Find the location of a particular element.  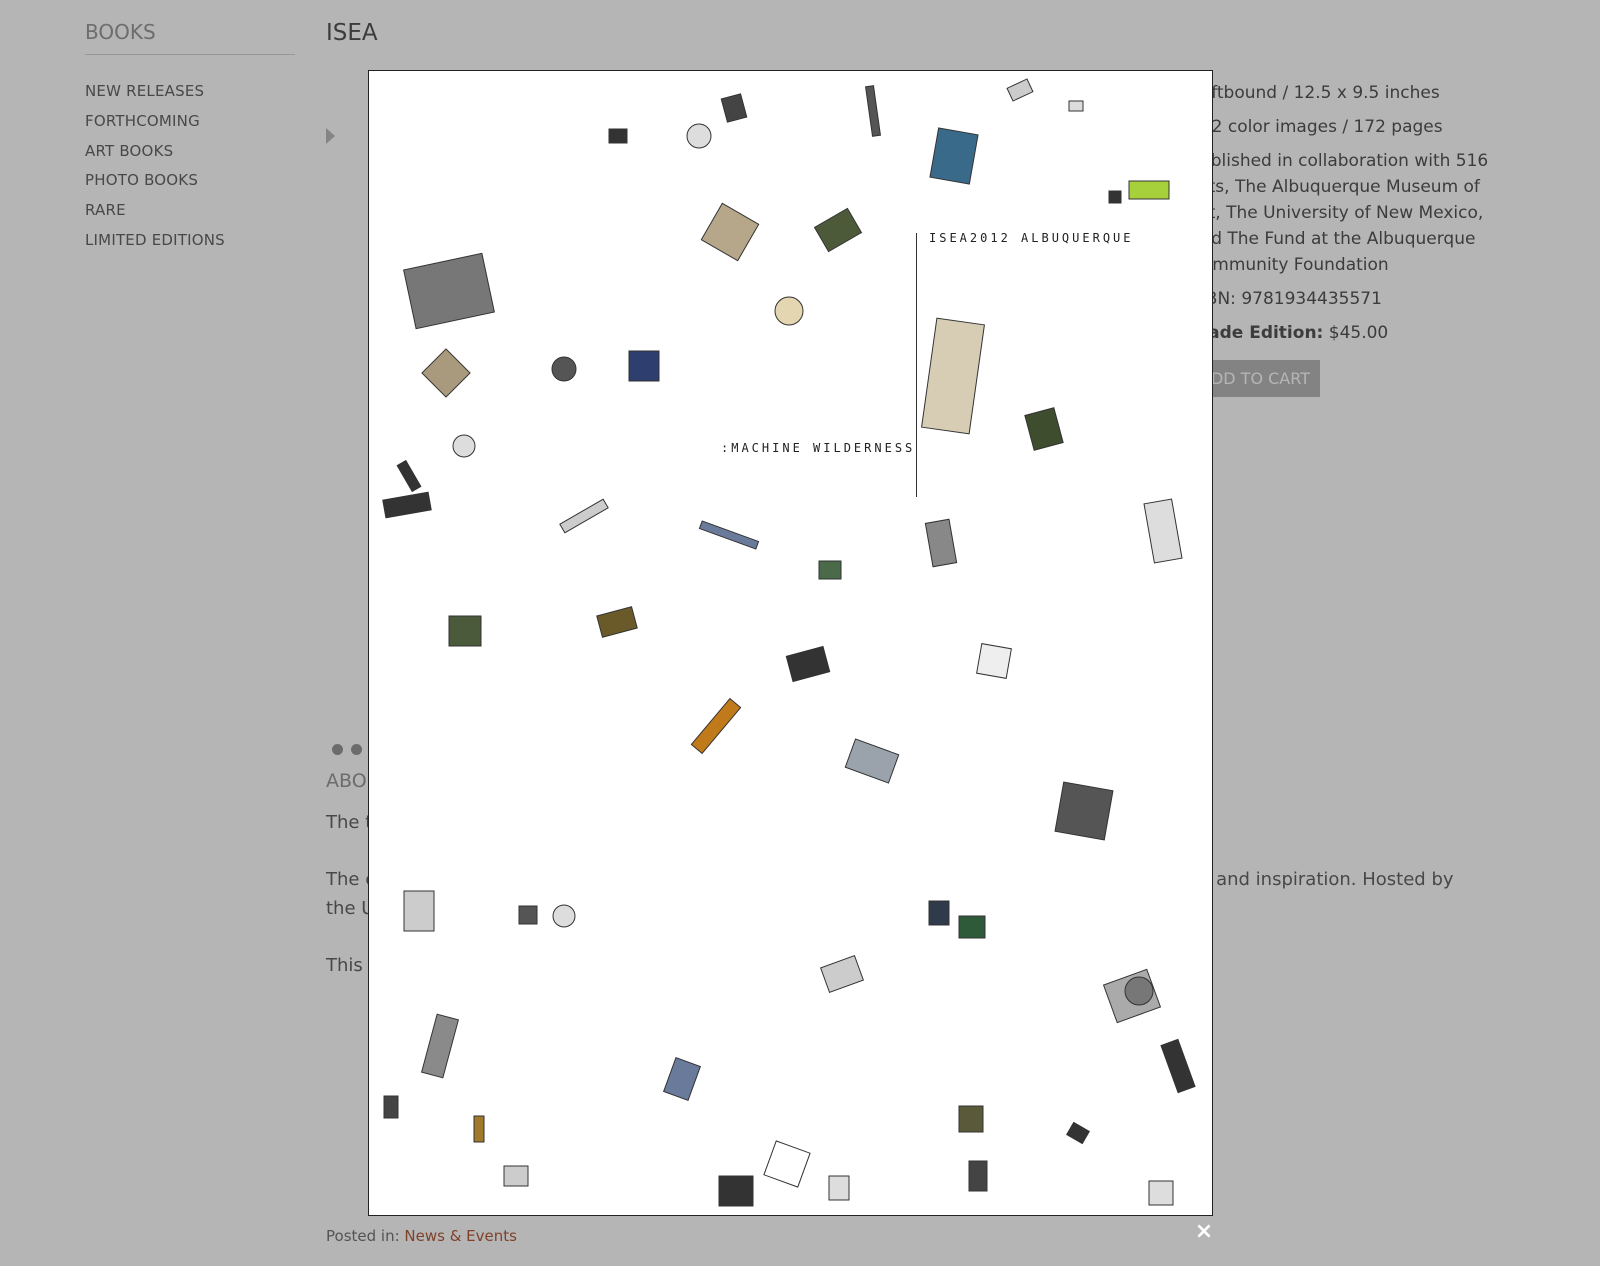

cover-divider is located at coordinates (916, 365).